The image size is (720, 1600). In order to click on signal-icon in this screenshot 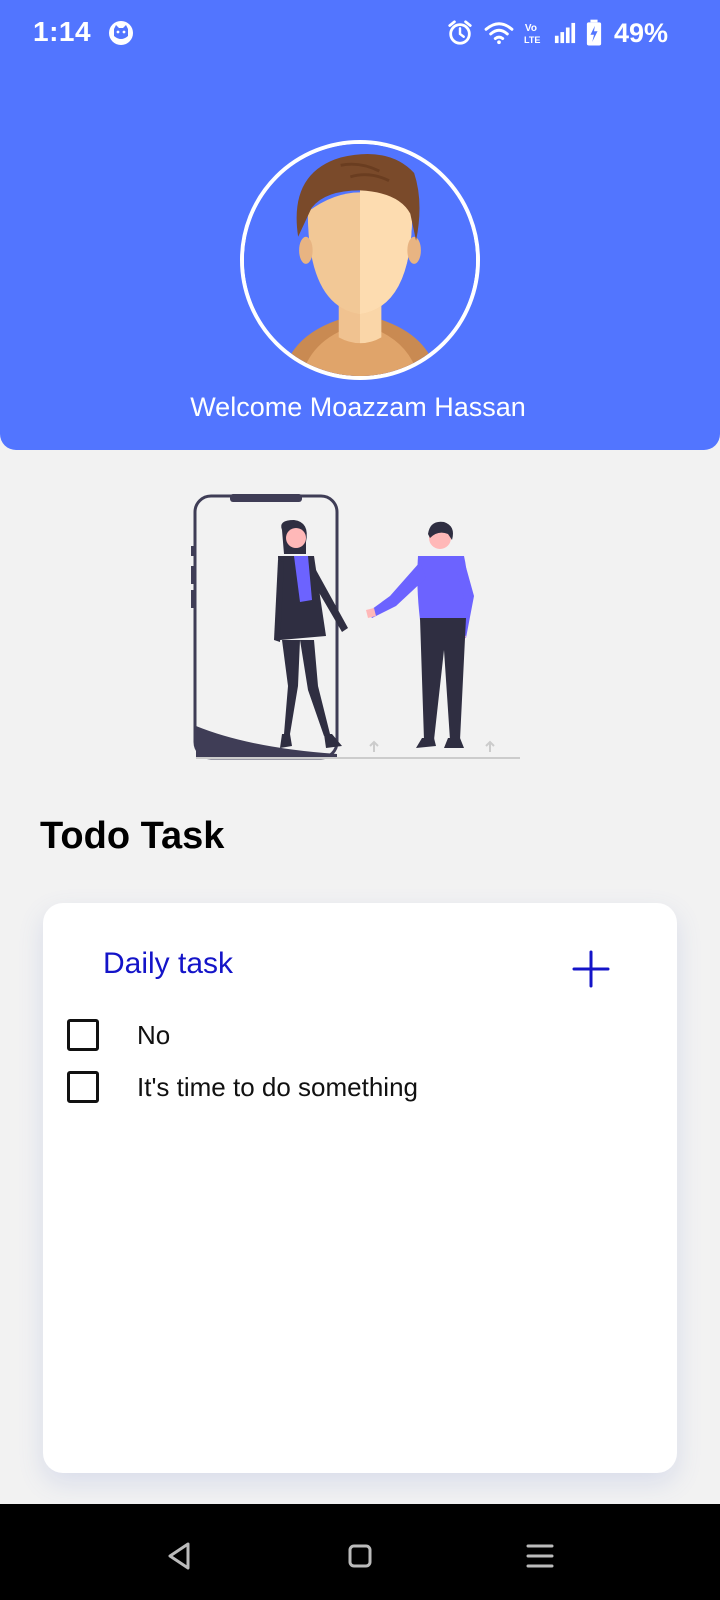, I will do `click(565, 33)`.